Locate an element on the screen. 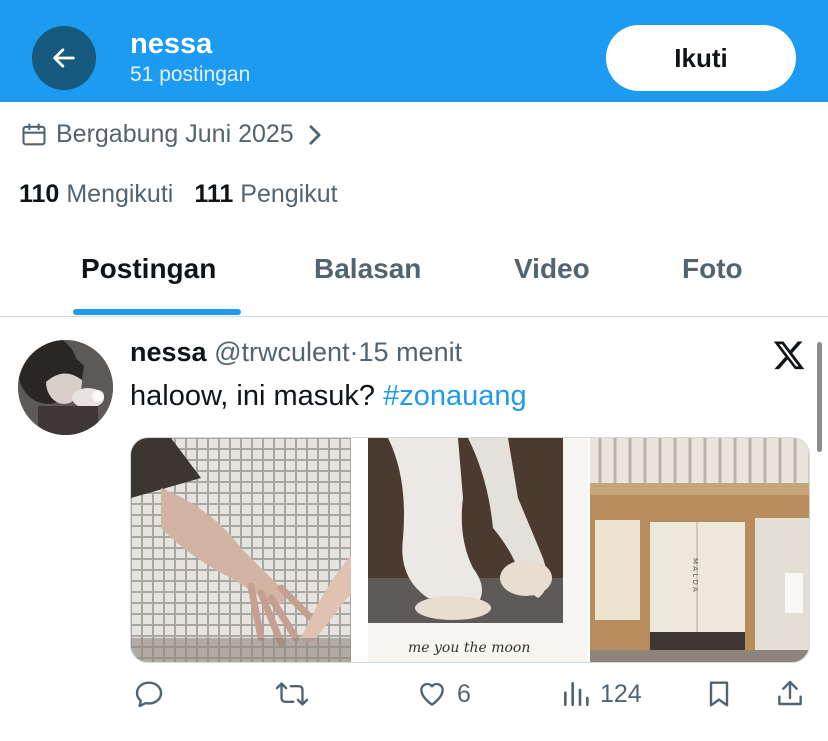 This screenshot has width=828, height=741. profile-header: nessa 51 postingan Ikuti is located at coordinates (414, 51).